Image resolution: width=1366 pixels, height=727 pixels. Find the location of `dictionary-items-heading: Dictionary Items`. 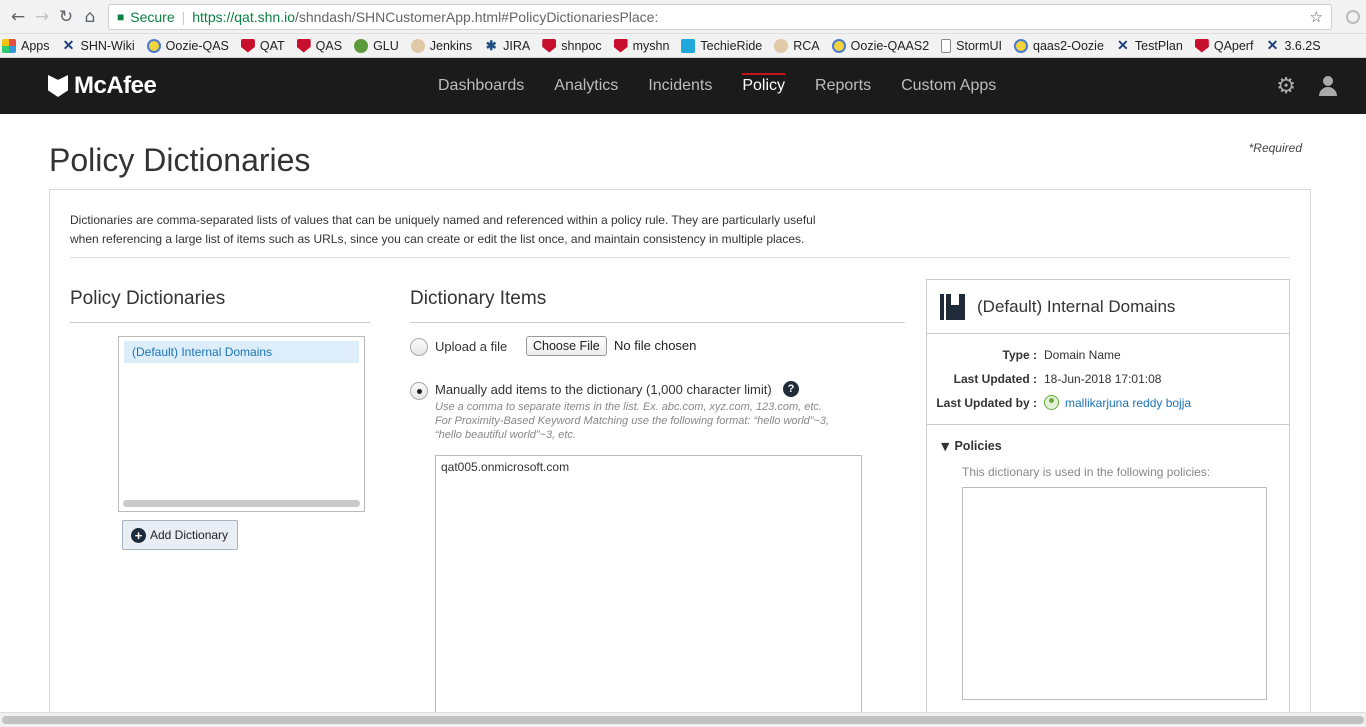

dictionary-items-heading: Dictionary Items is located at coordinates (478, 298).